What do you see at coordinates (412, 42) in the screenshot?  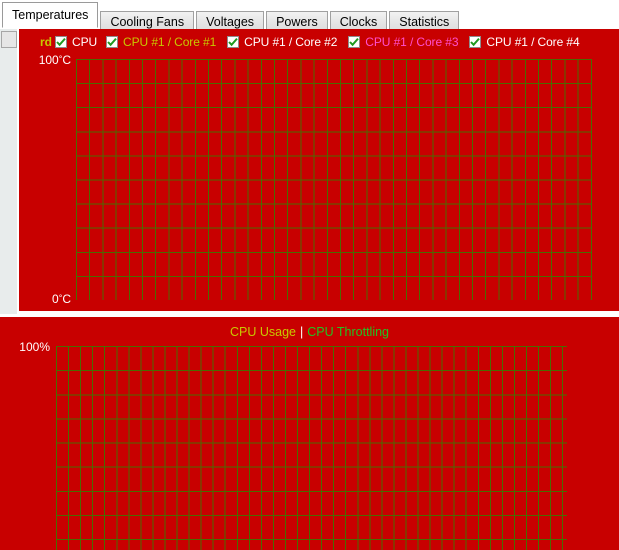 I see `legend-label: CPU #1 / Core #3` at bounding box center [412, 42].